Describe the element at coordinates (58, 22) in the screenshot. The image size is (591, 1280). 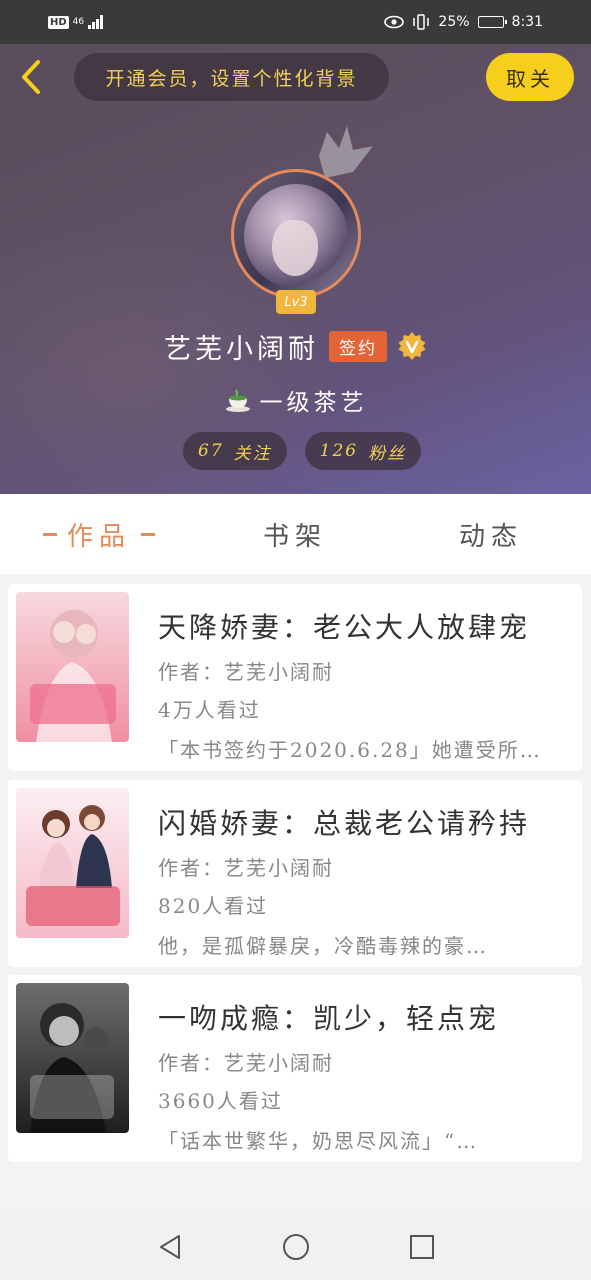
I see `hd-indicator: HD` at that location.